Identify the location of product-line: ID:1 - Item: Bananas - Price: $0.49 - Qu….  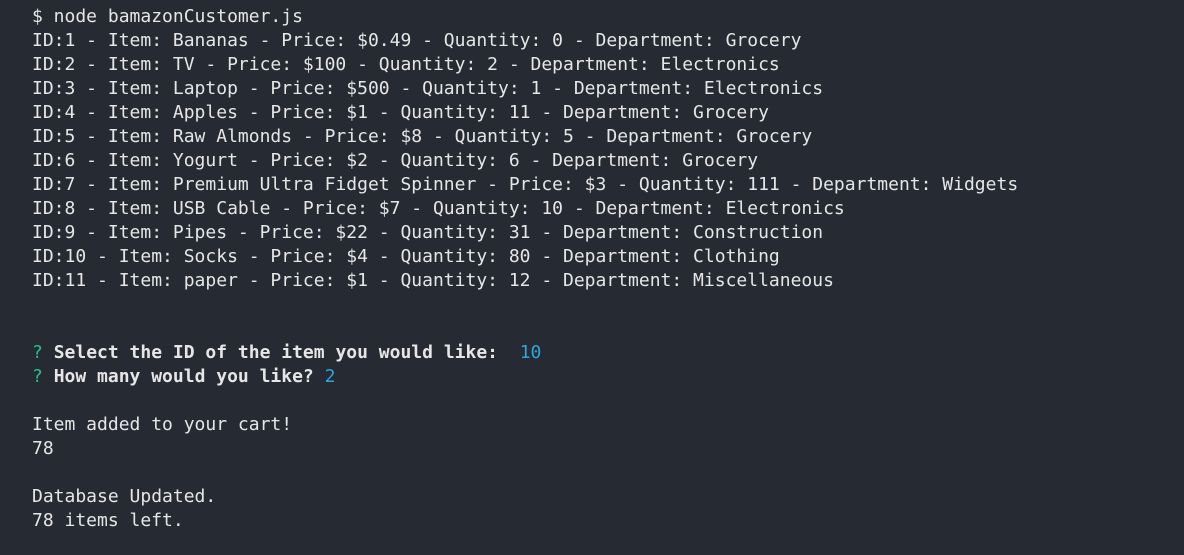
(417, 40).